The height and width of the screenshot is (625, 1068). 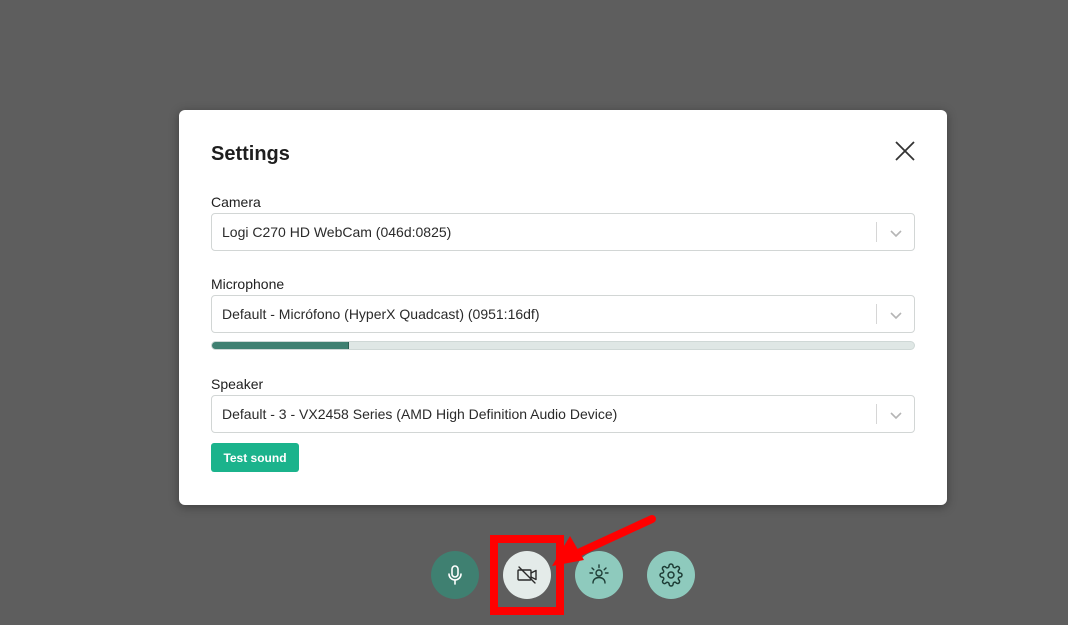 I want to click on camera-select: Logi C270 HD WebCam (046d:0825), so click(x=563, y=232).